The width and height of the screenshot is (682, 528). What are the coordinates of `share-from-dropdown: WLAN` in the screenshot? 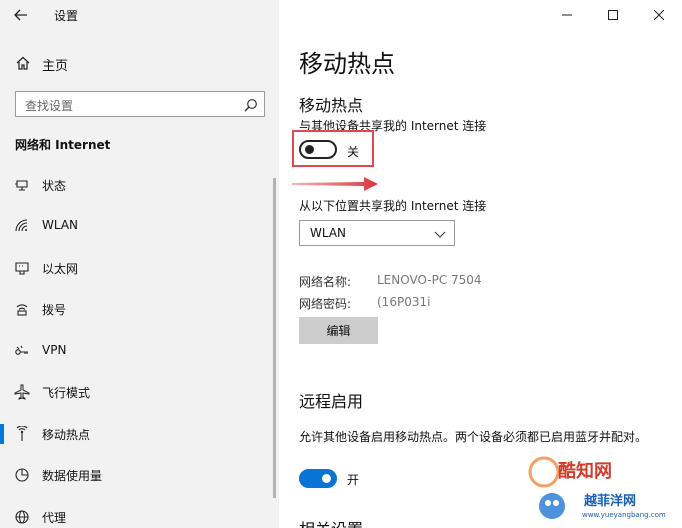 It's located at (377, 233).